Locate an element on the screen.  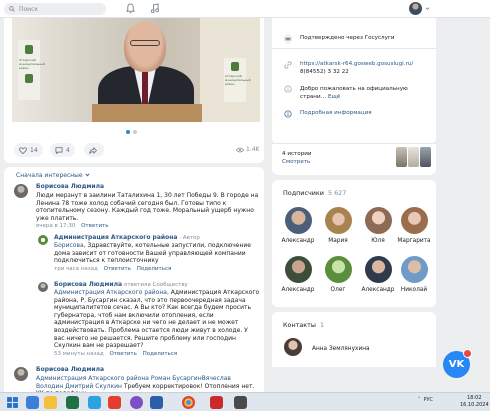
subscriber: Мария is located at coordinates (338, 225).